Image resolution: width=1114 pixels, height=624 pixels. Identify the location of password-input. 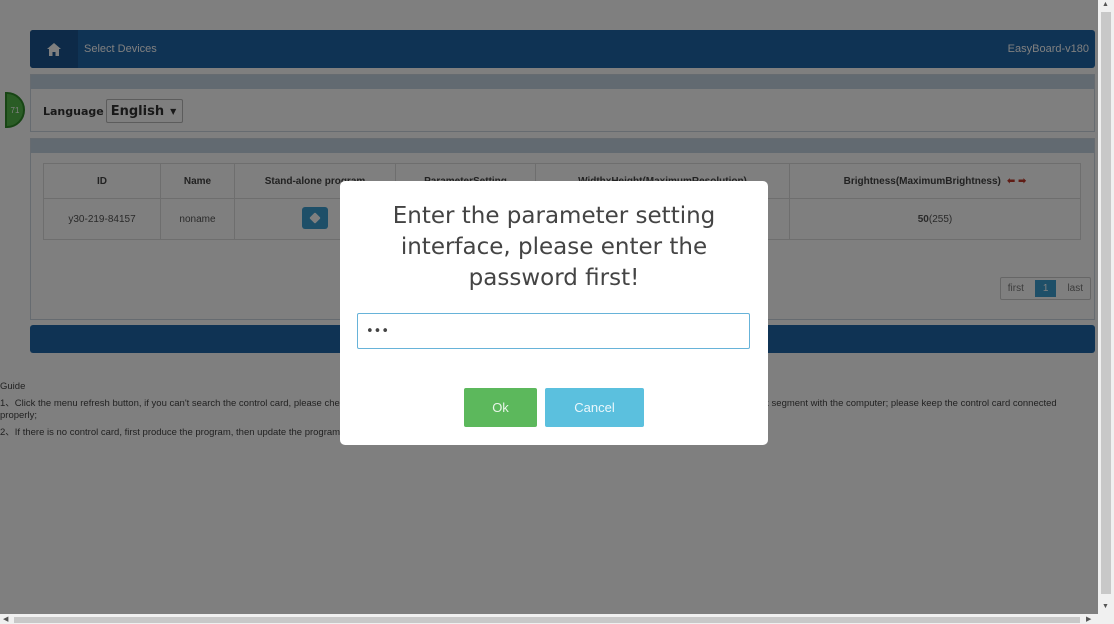
(553, 331).